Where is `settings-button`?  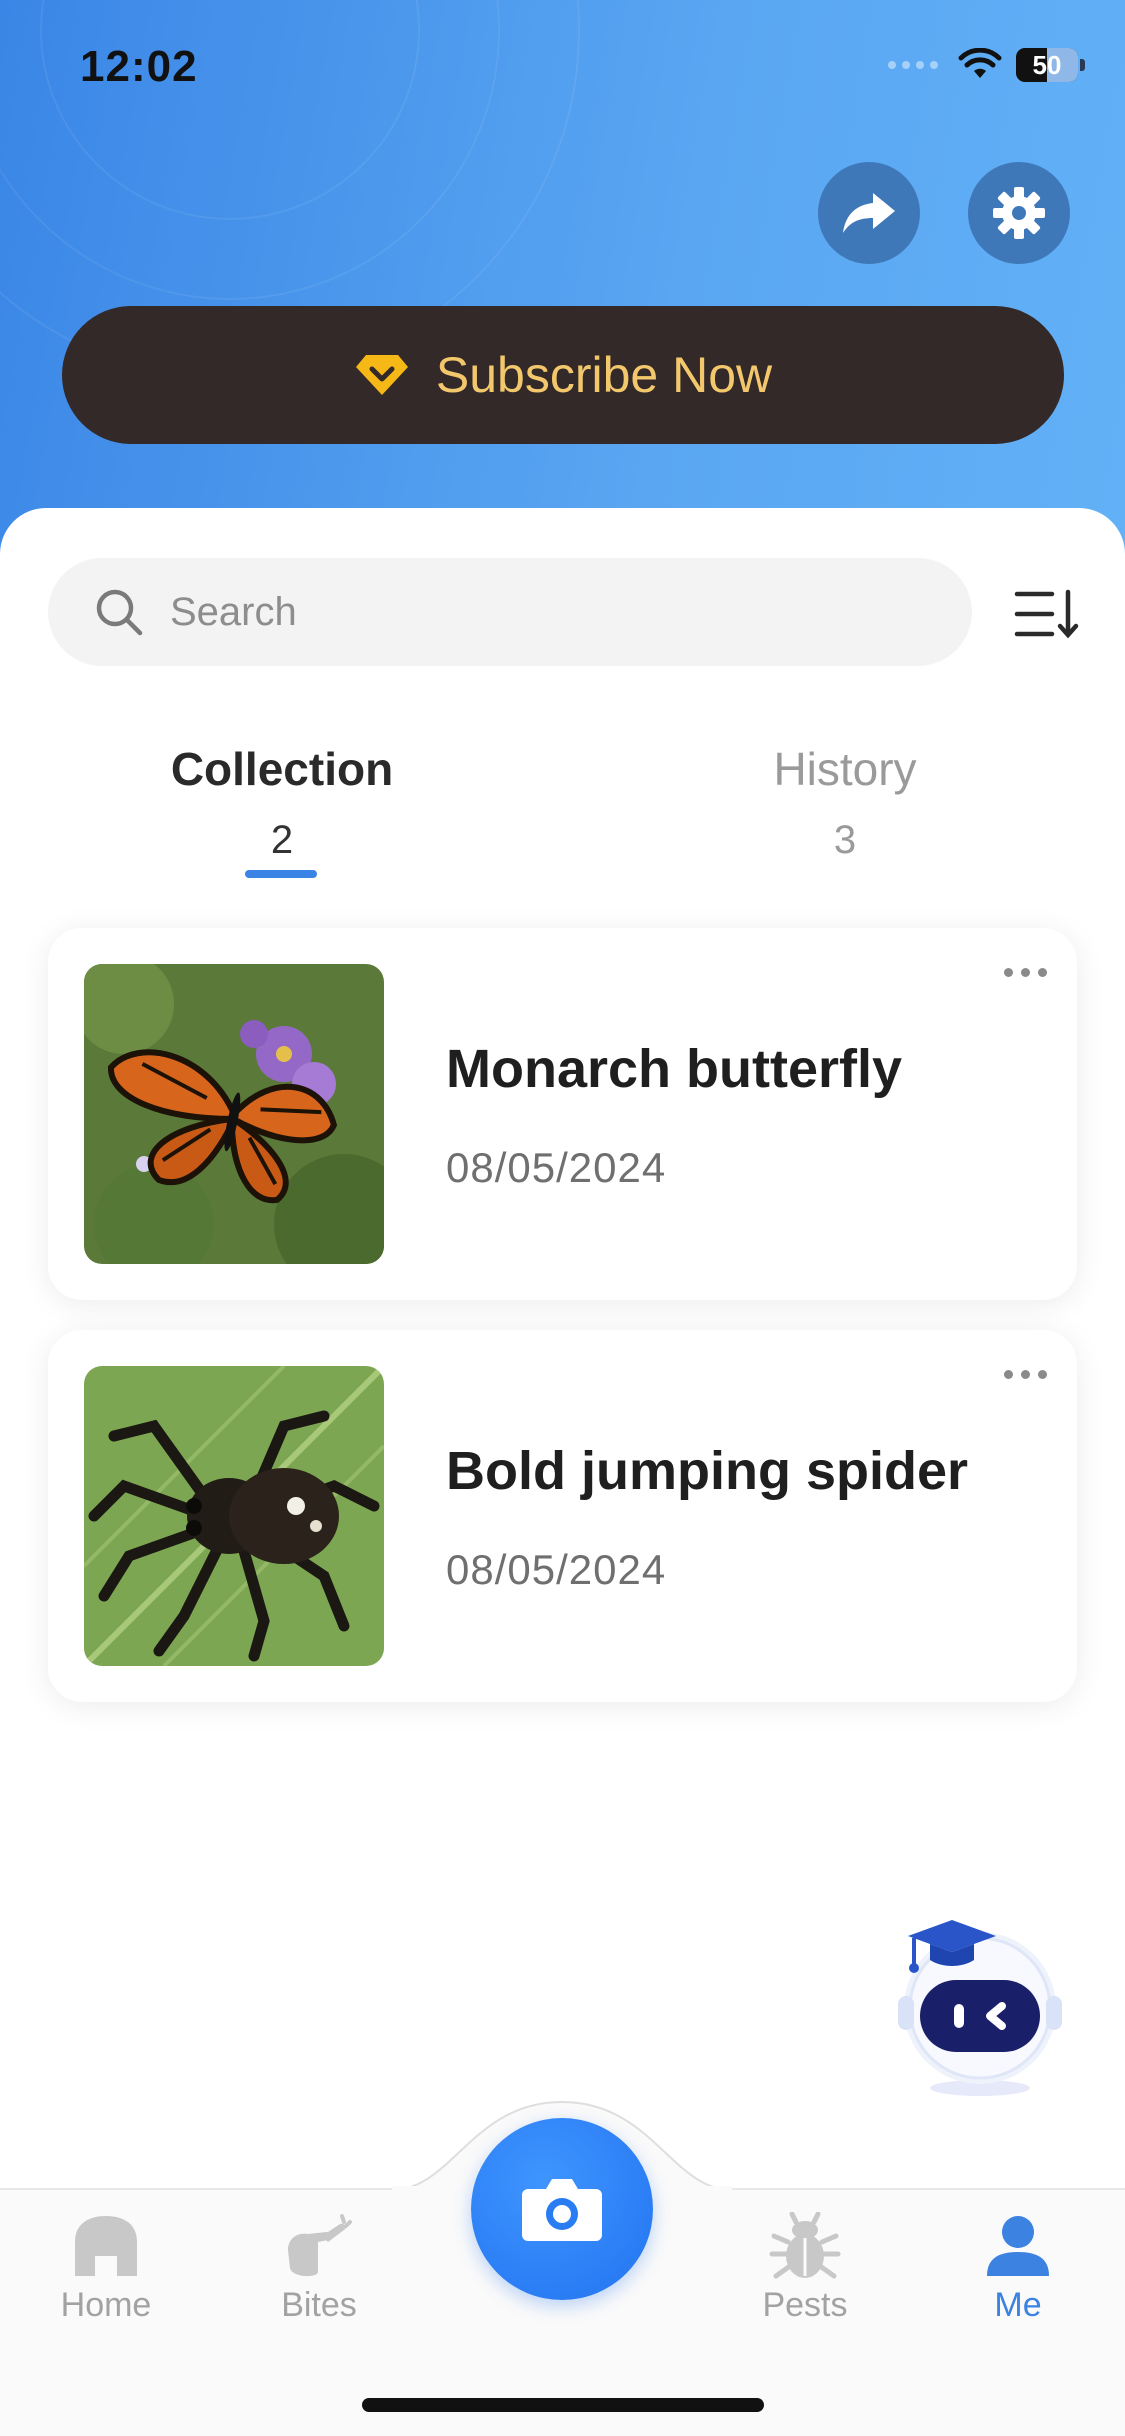 settings-button is located at coordinates (1019, 213).